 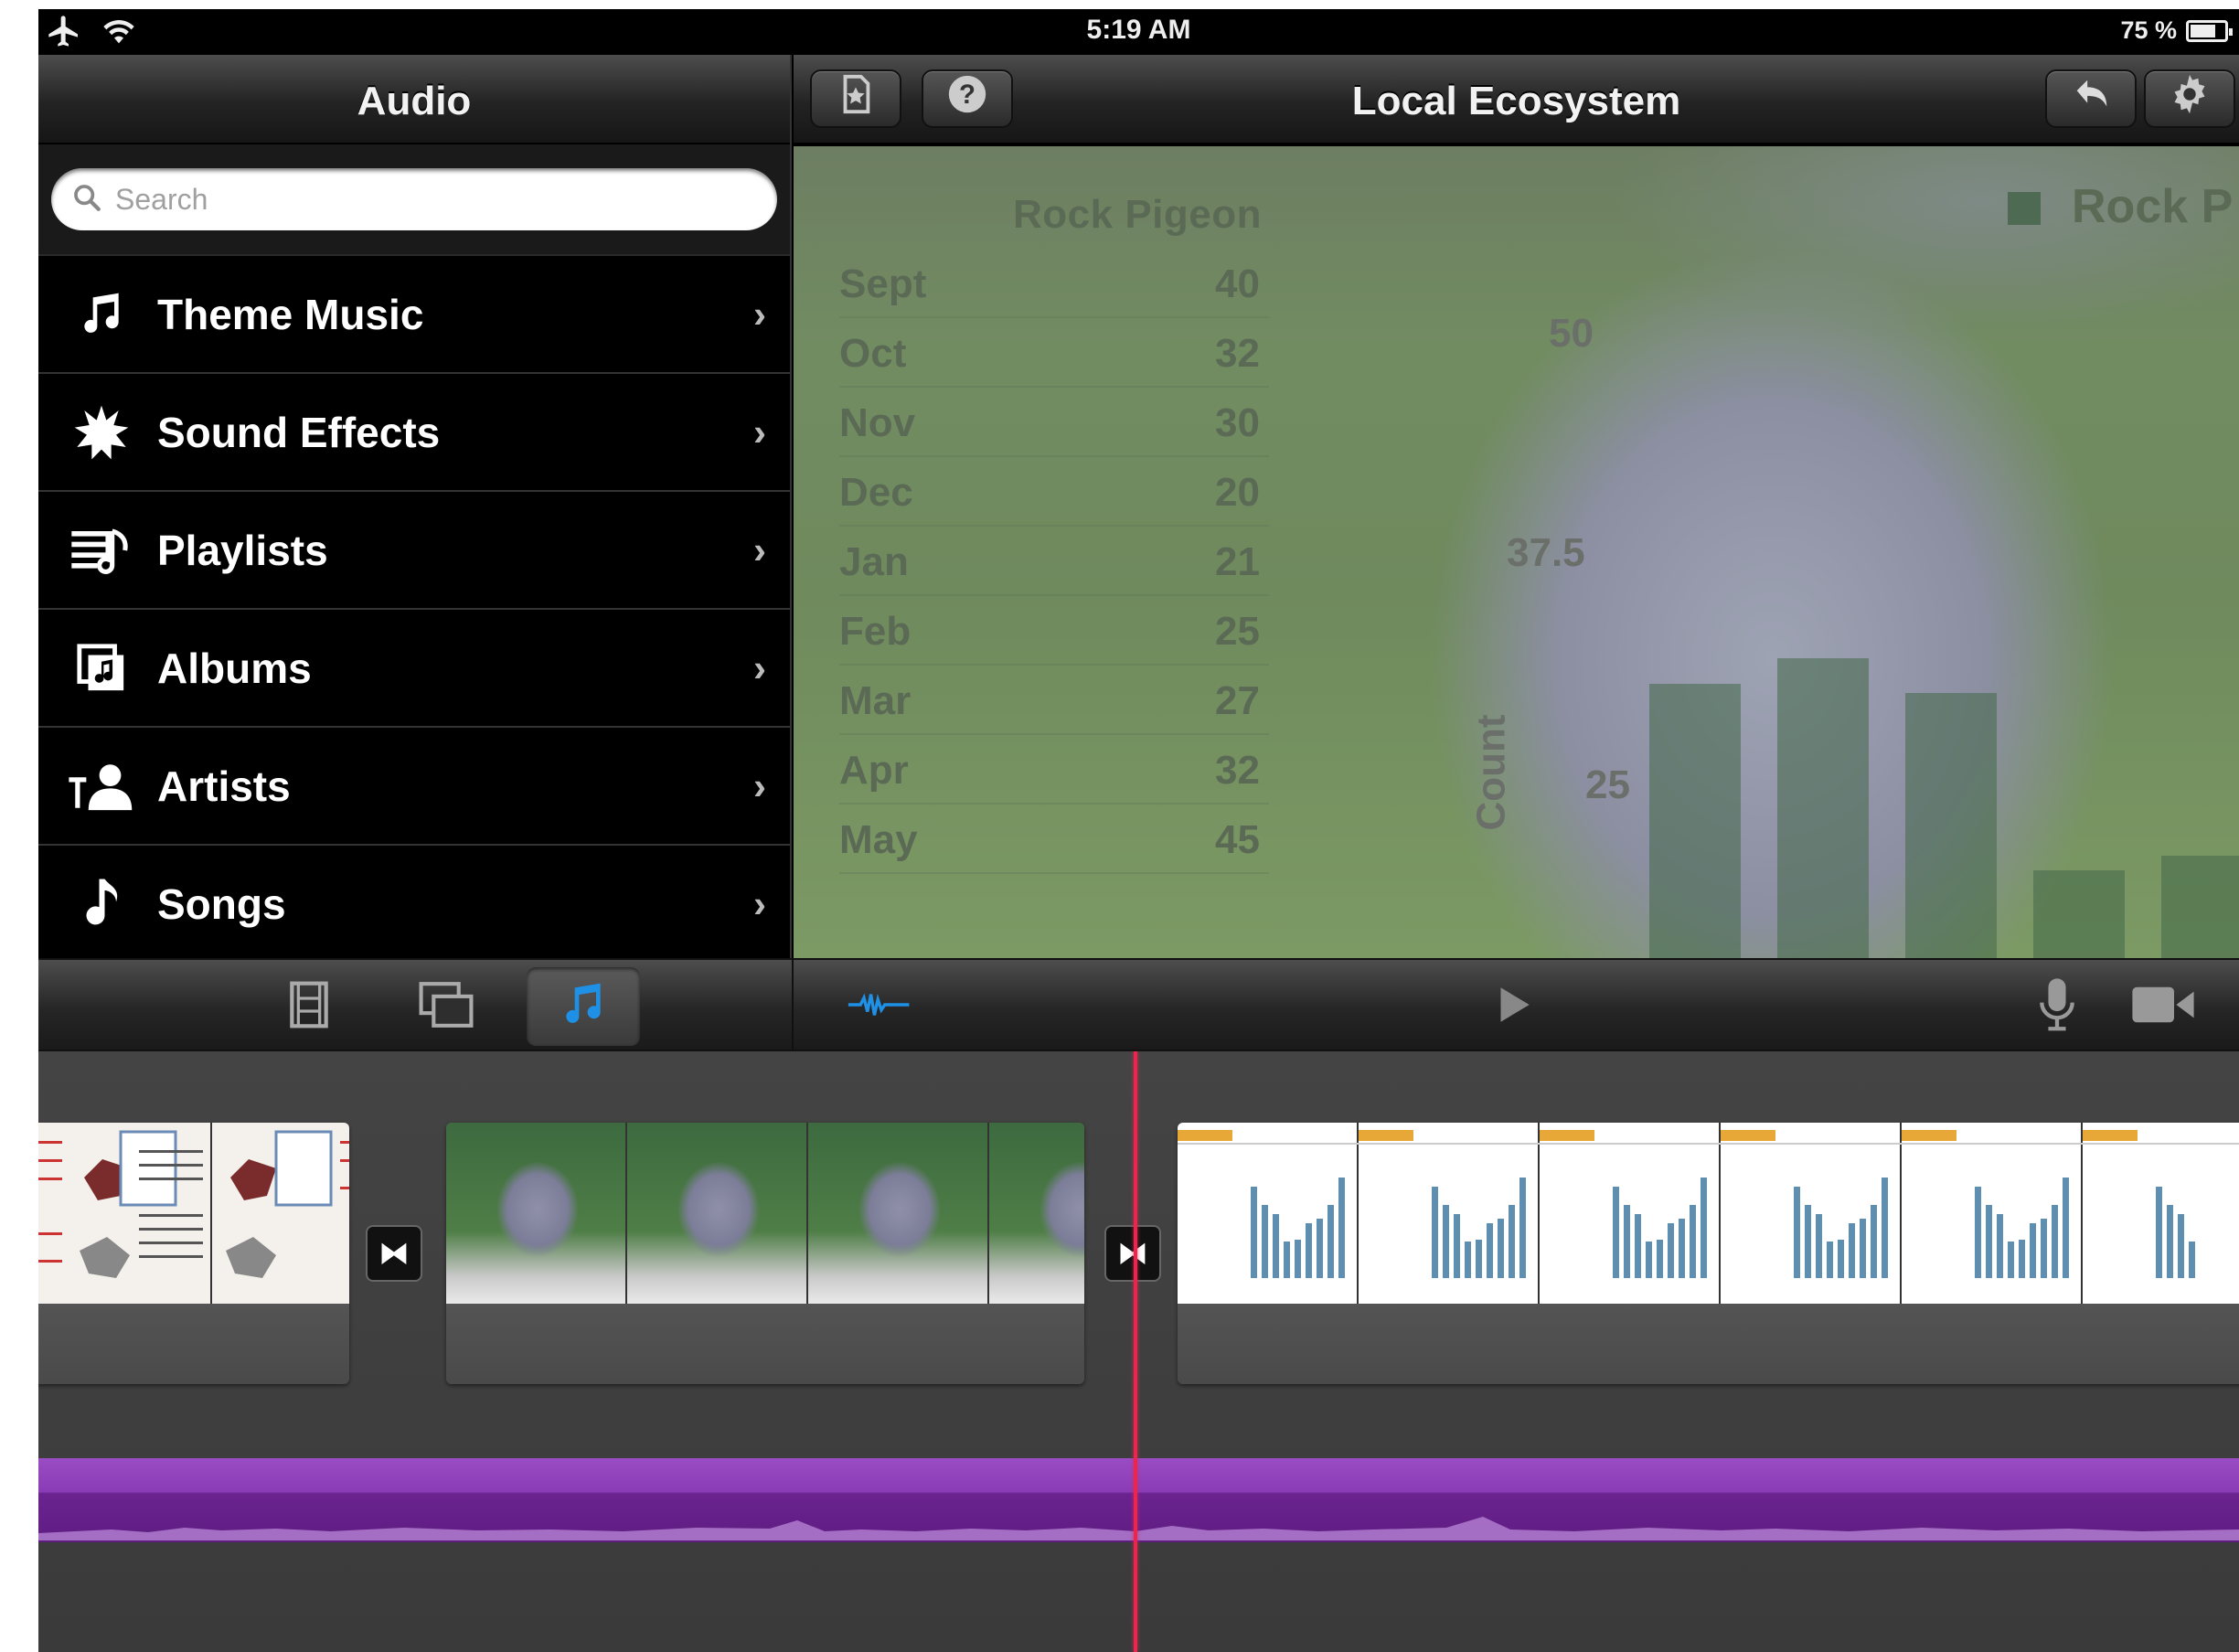 I want to click on list-item-sound-effects: Sound Effects ›, so click(x=414, y=433).